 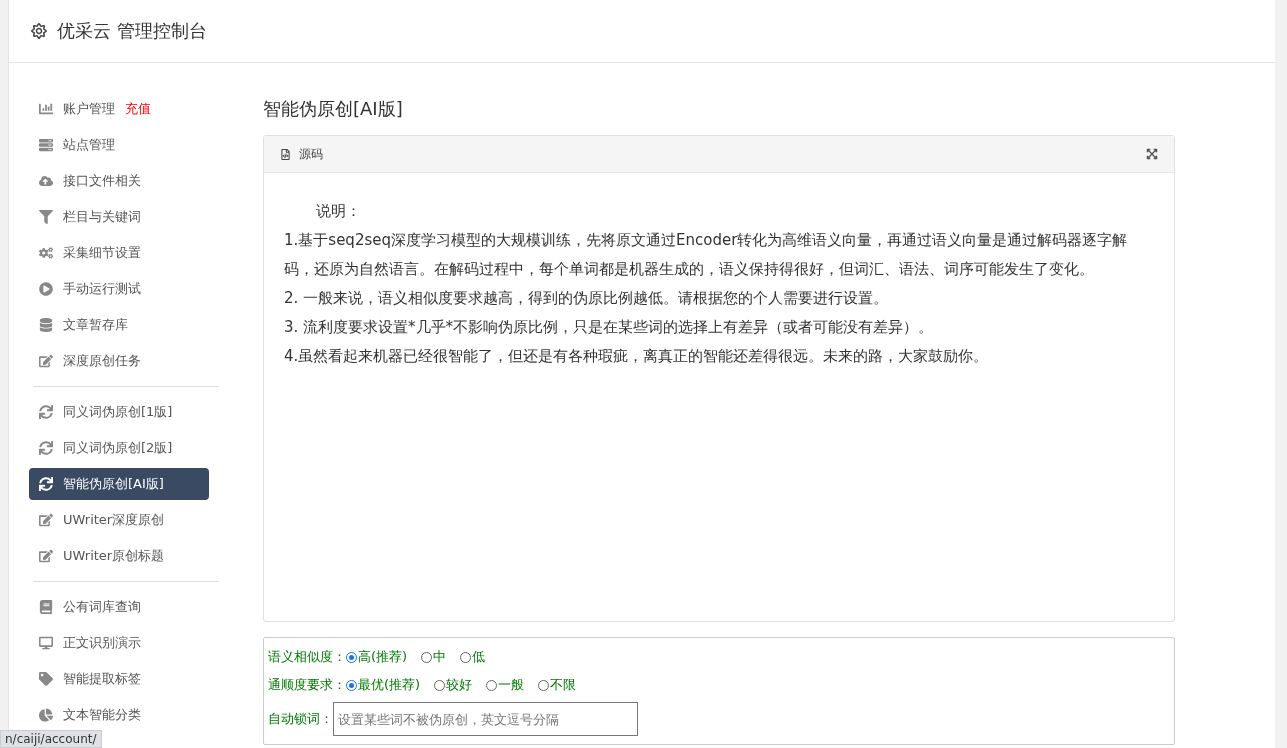 I want to click on sidebar-item-label: UWriter深度原创, so click(x=114, y=520).